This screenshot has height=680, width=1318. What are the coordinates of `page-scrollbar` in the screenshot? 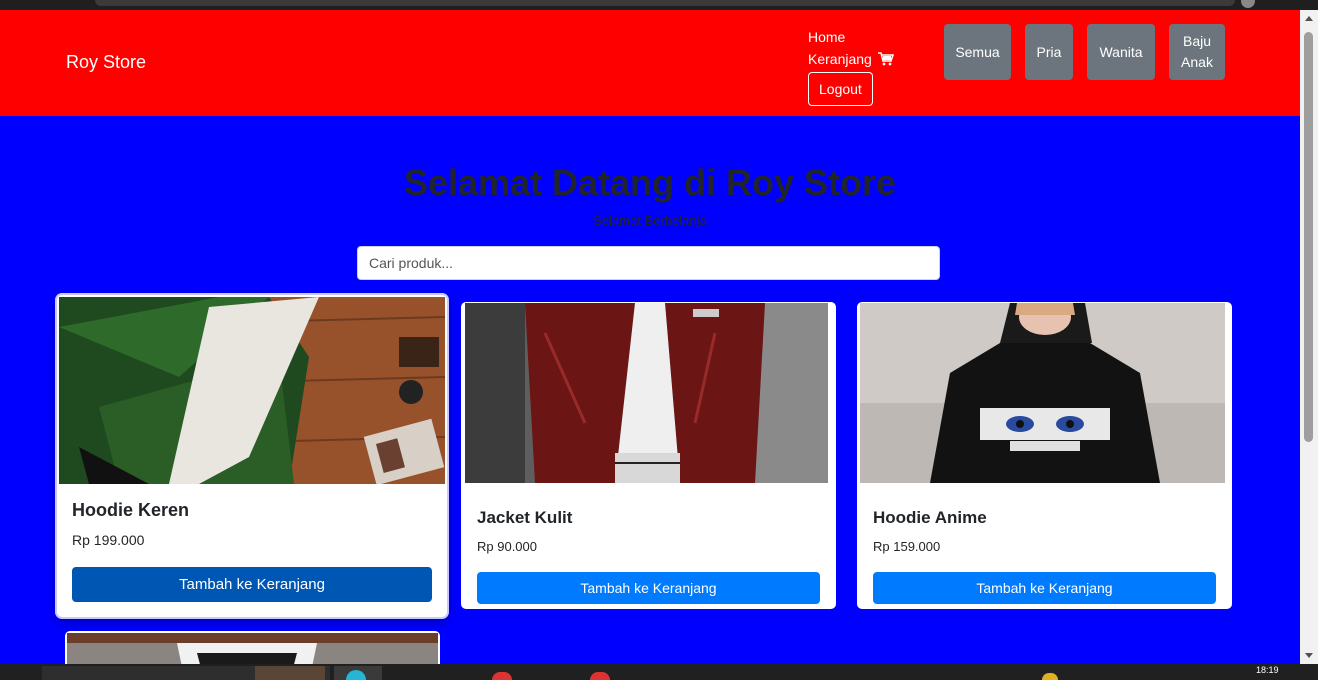 It's located at (1309, 337).